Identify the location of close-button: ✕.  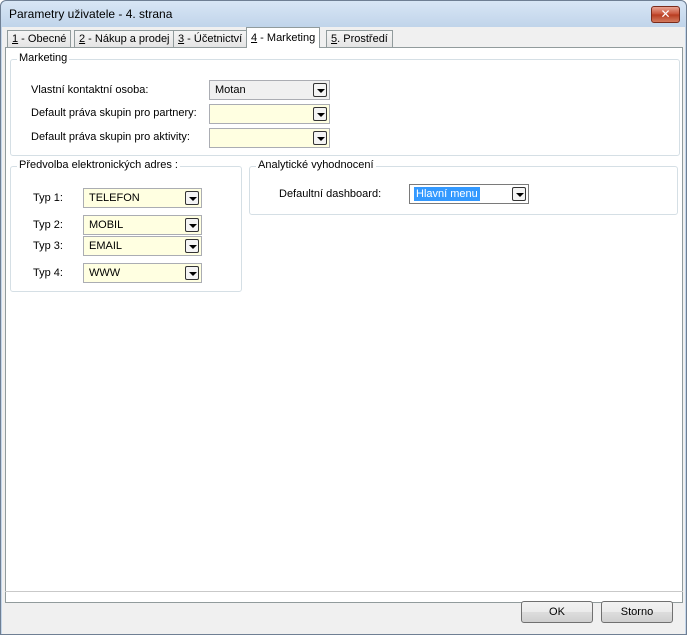
(665, 14).